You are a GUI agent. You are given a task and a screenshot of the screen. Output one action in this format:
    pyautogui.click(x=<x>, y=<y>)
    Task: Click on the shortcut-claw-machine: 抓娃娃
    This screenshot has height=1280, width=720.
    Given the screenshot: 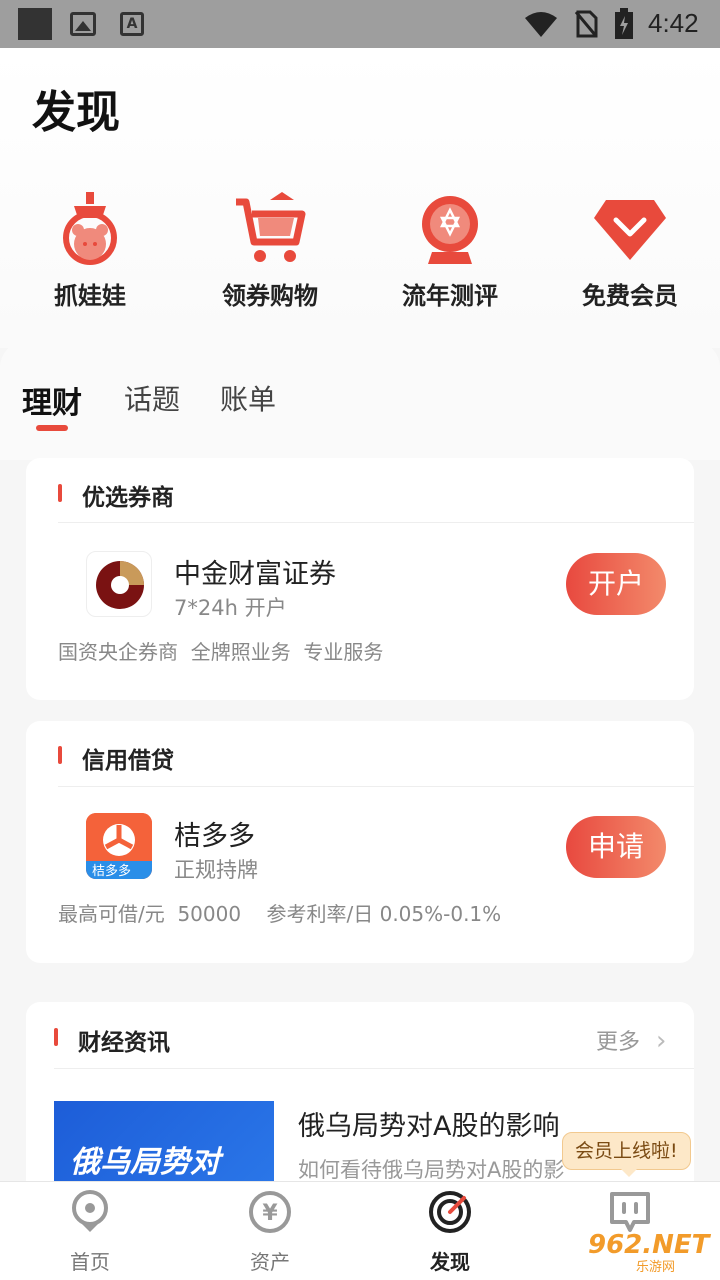 What is the action you would take?
    pyautogui.click(x=90, y=250)
    